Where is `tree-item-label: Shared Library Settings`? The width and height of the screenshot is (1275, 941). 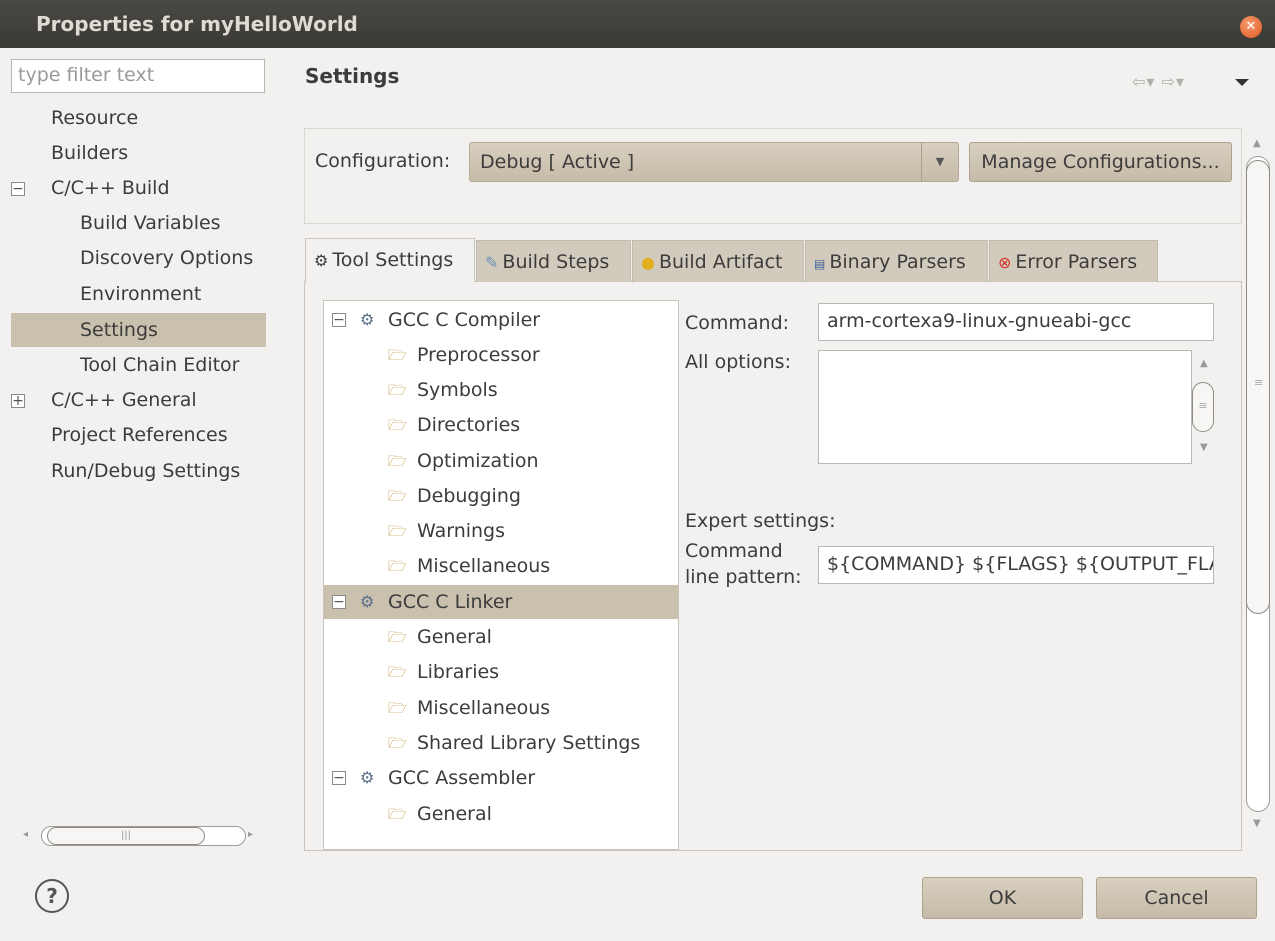
tree-item-label: Shared Library Settings is located at coordinates (529, 743).